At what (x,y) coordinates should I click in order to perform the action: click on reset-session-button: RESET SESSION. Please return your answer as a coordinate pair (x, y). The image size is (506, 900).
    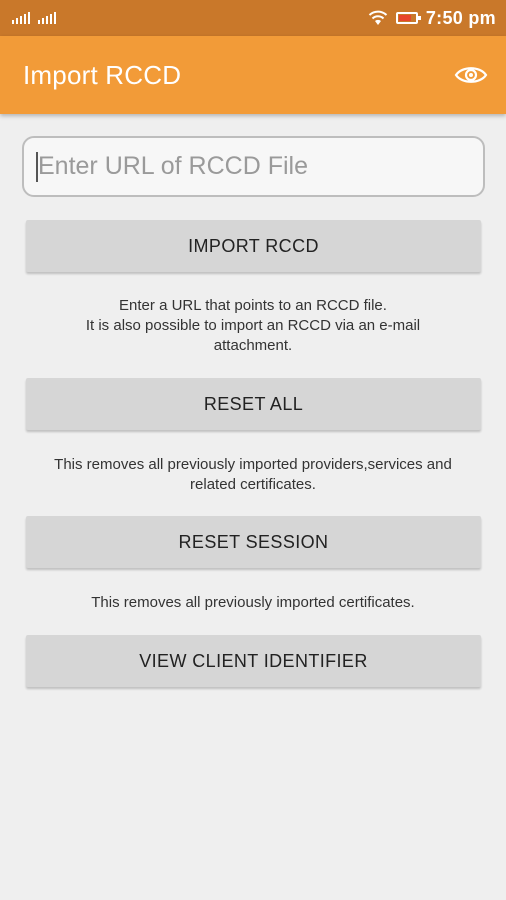
    Looking at the image, I should click on (253, 542).